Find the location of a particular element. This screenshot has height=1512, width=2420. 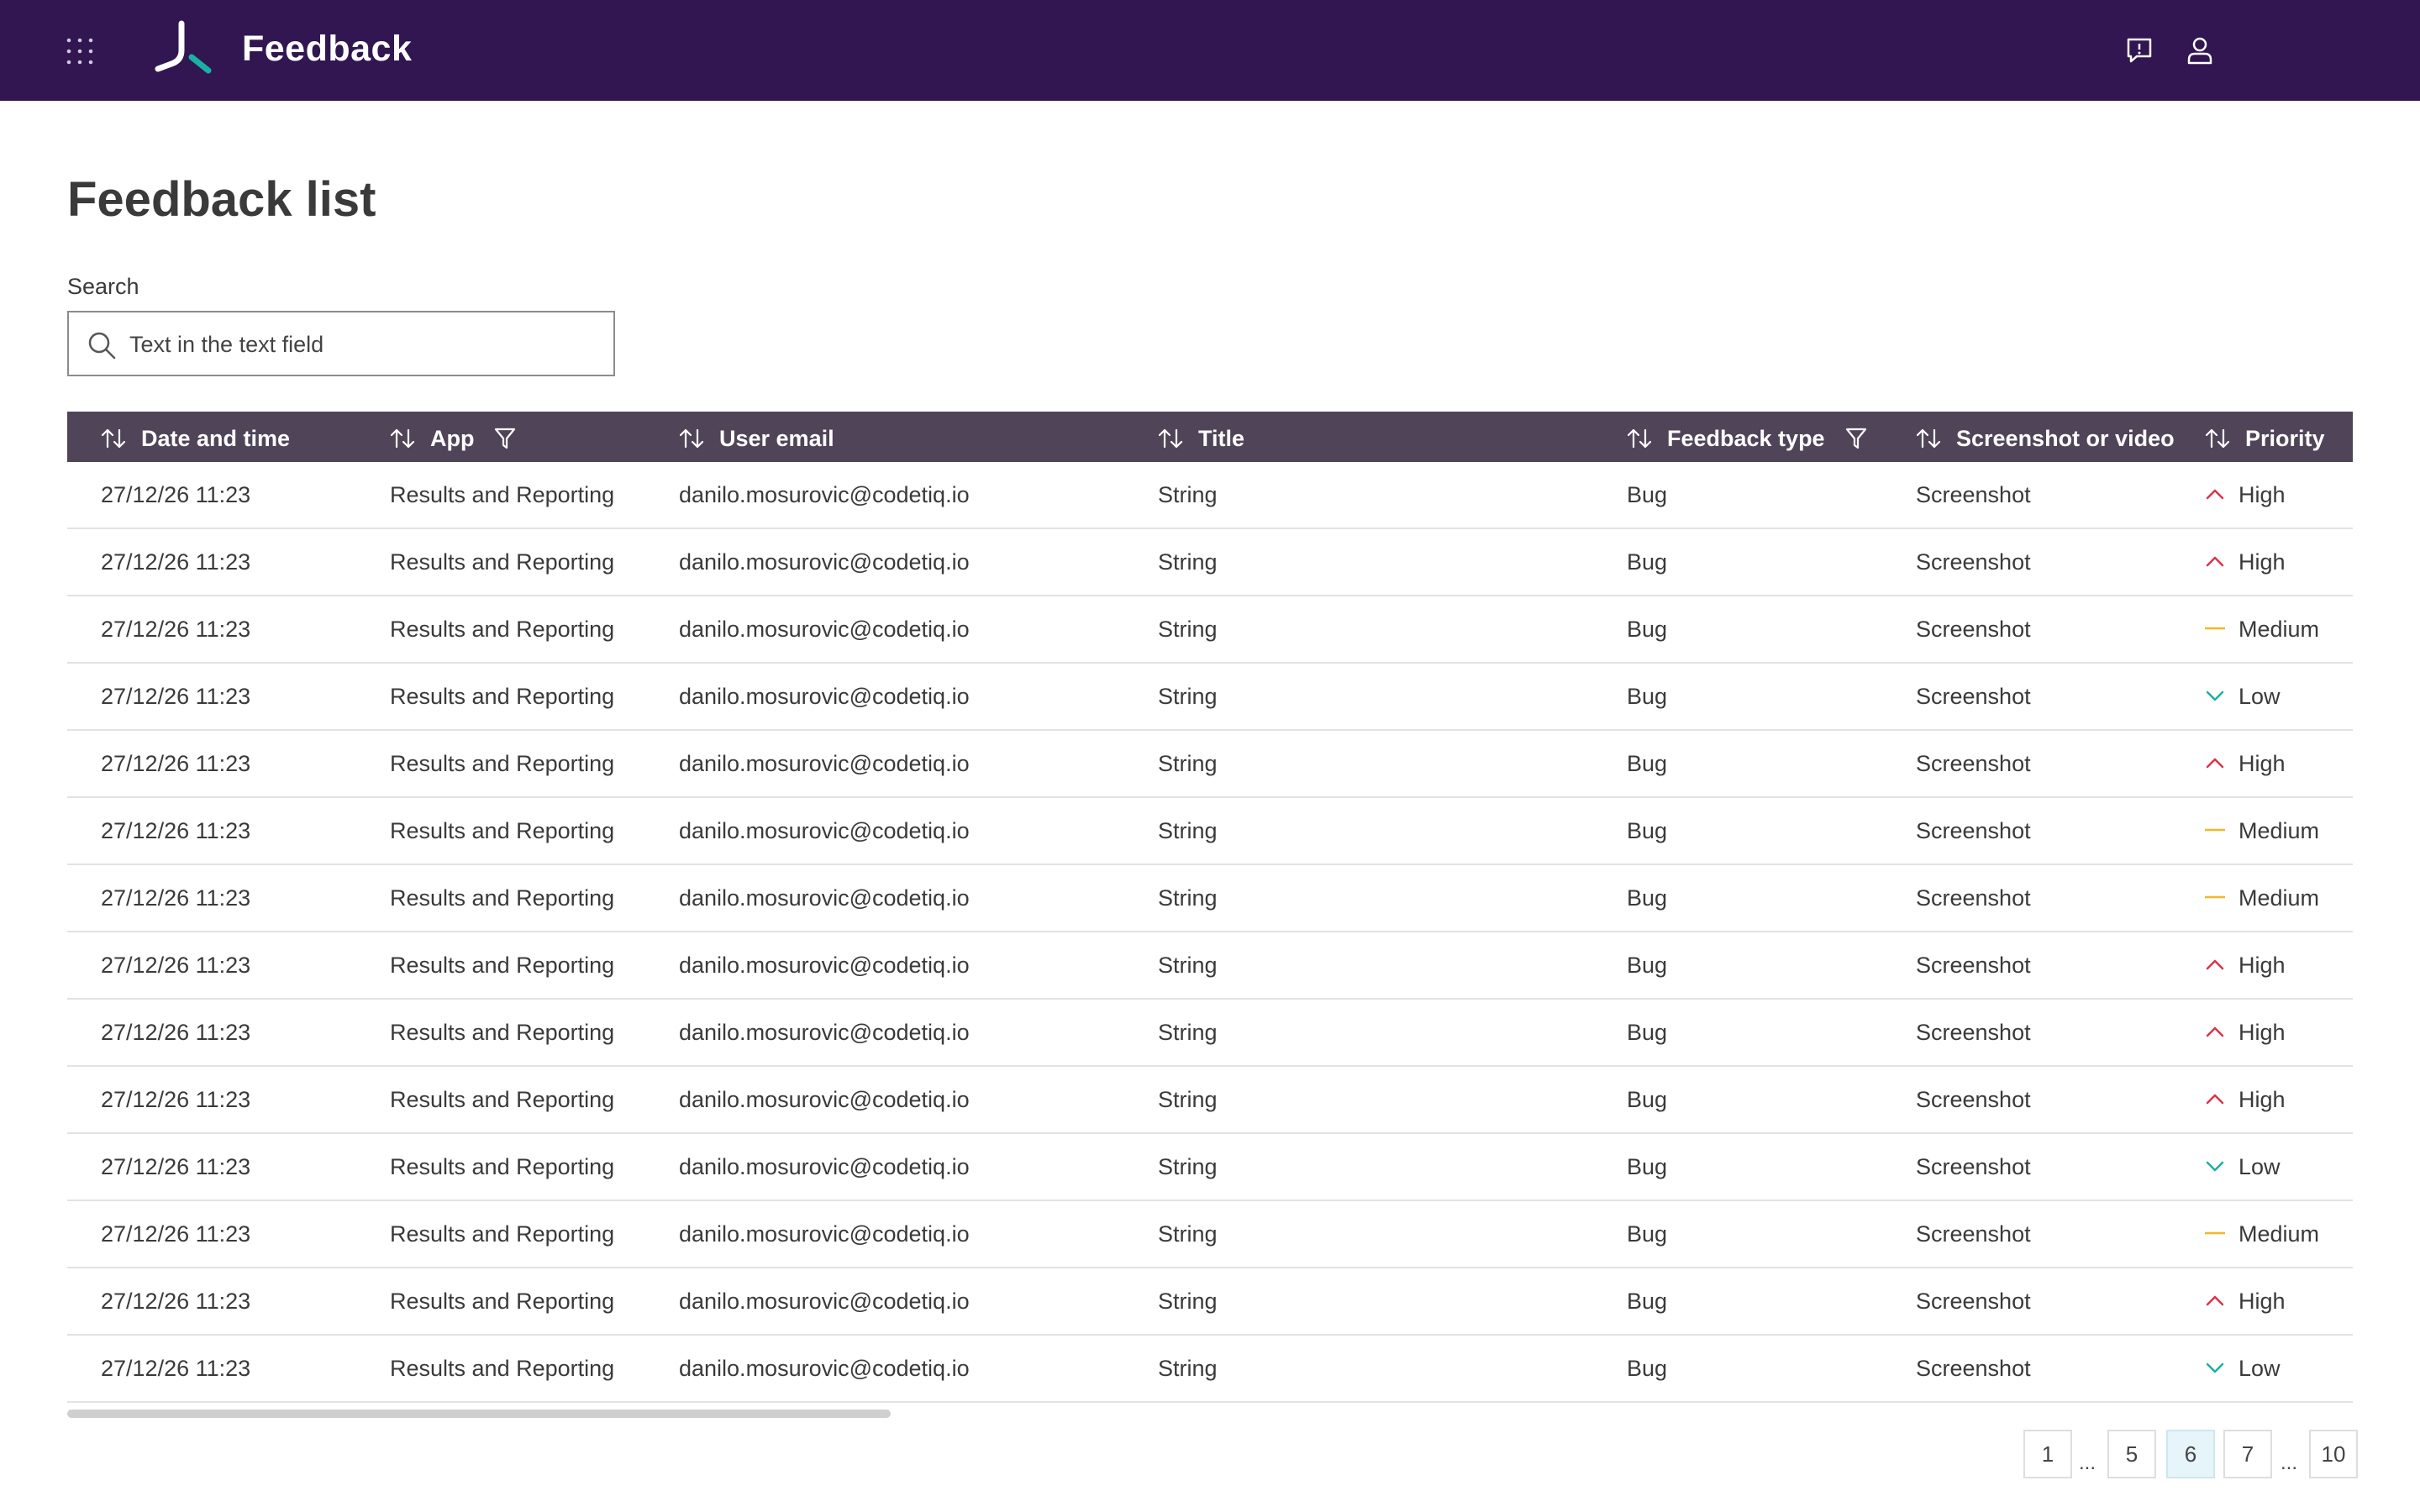

column-header-media: Screenshot or video is located at coordinates (2045, 437).